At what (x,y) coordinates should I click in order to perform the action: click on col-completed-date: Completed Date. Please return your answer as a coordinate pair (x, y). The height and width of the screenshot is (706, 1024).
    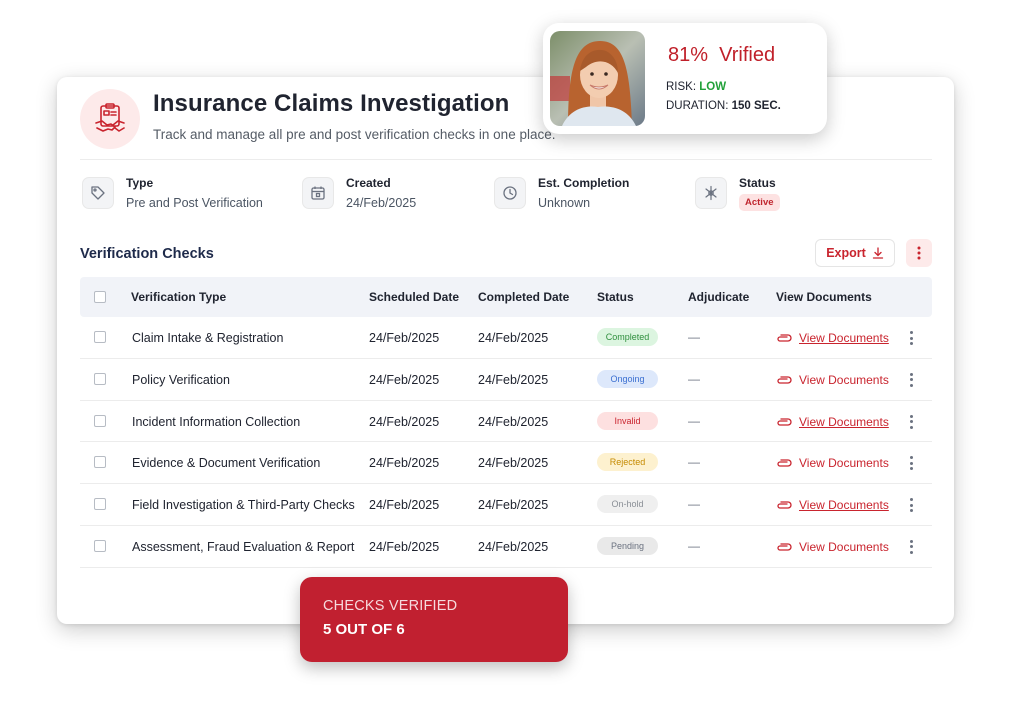
    Looking at the image, I should click on (523, 297).